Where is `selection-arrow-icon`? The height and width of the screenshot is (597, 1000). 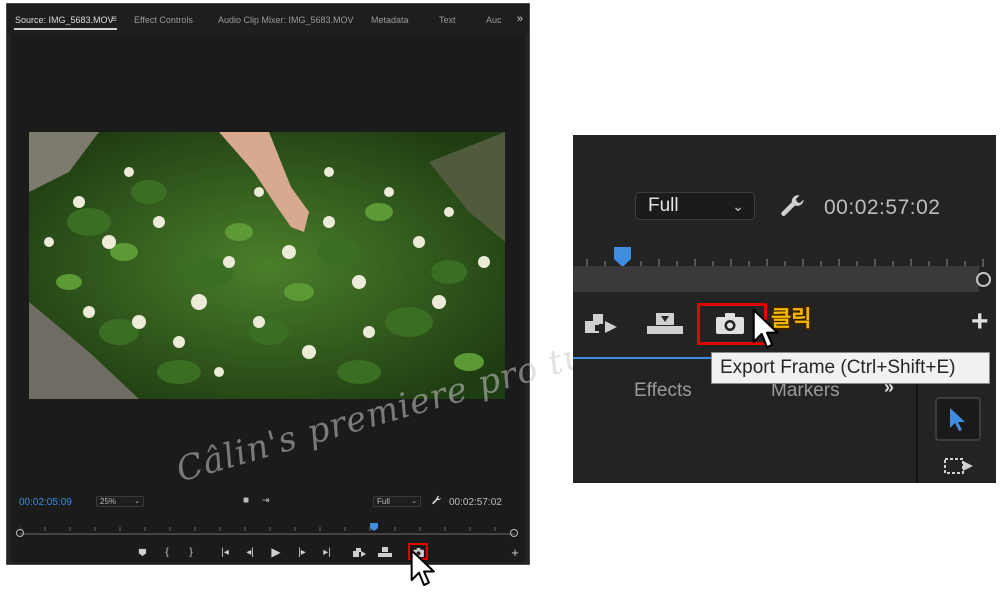 selection-arrow-icon is located at coordinates (957, 419).